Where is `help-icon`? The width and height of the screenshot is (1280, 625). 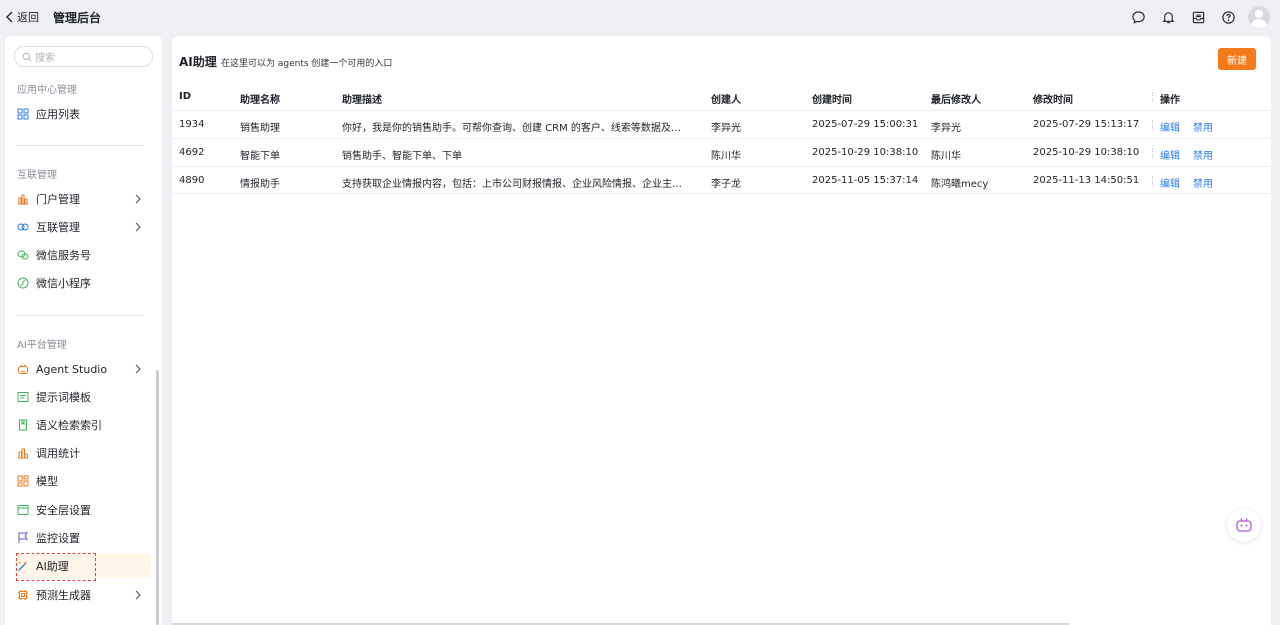 help-icon is located at coordinates (1228, 17).